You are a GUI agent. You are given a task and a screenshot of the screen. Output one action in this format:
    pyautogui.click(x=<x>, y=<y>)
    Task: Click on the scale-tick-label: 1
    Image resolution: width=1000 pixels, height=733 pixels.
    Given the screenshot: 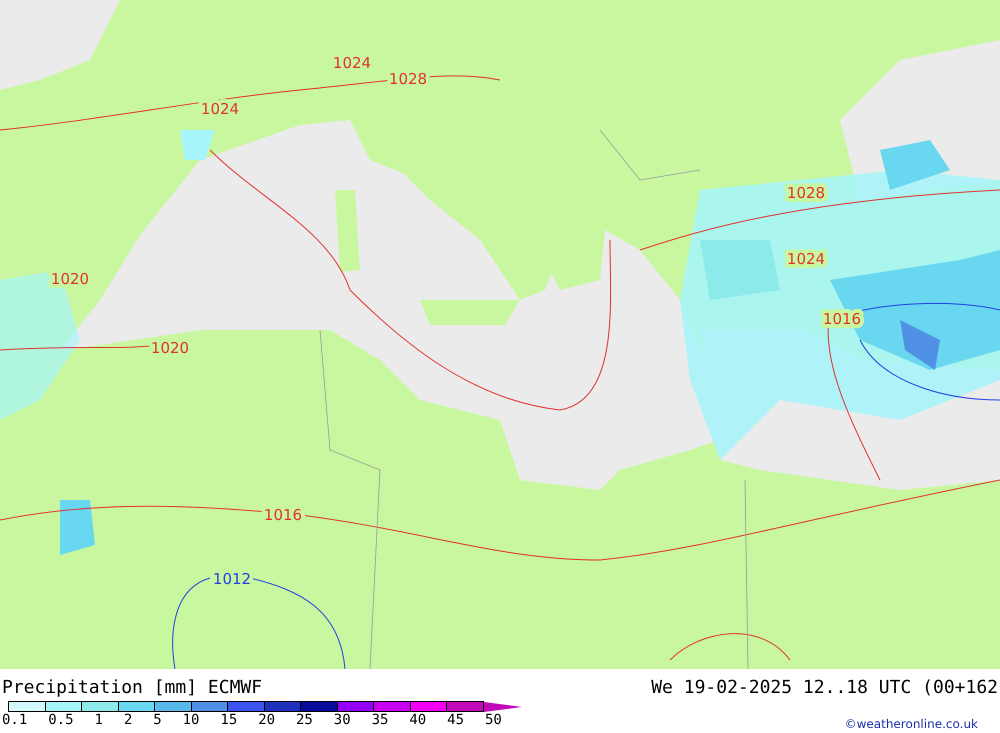 What is the action you would take?
    pyautogui.click(x=98, y=720)
    